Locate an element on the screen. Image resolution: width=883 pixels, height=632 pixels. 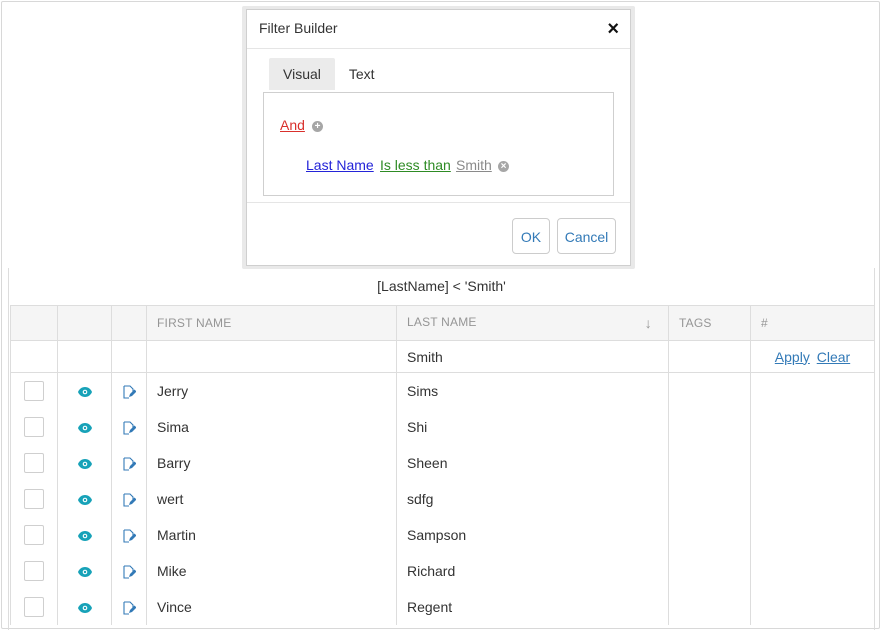
first-name-cell: Mike is located at coordinates (271, 570).